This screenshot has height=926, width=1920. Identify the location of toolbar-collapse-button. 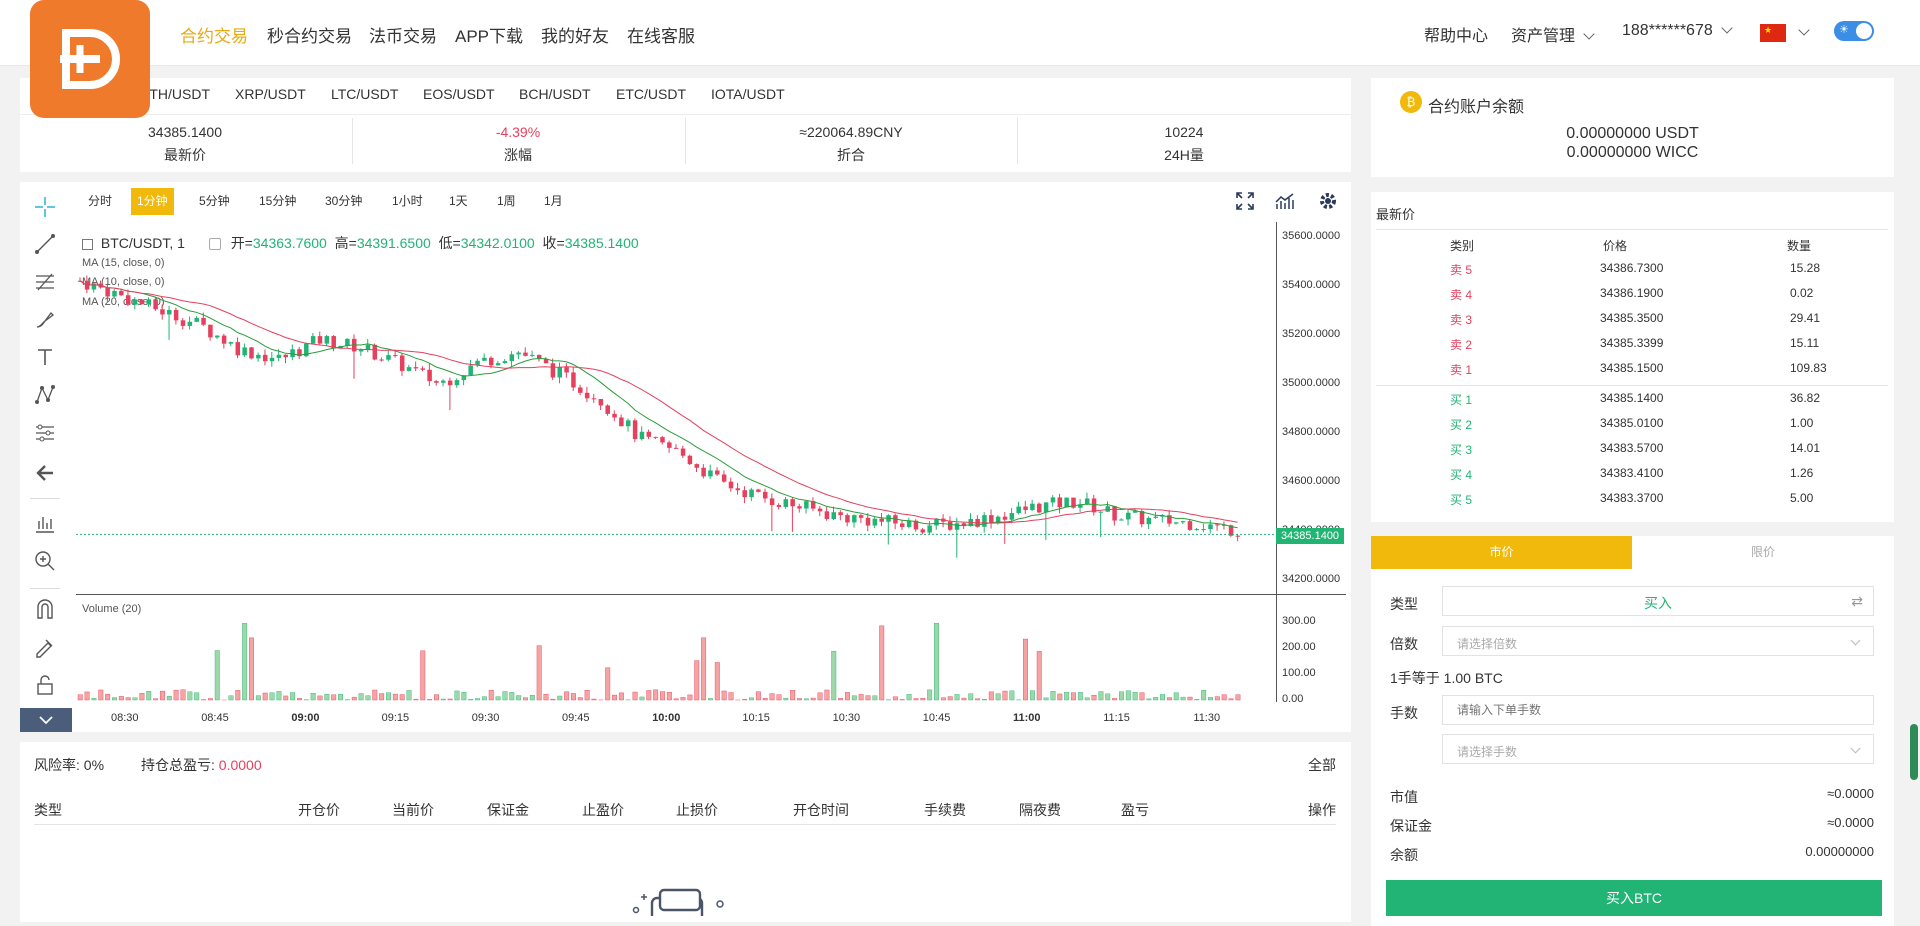
(46, 720).